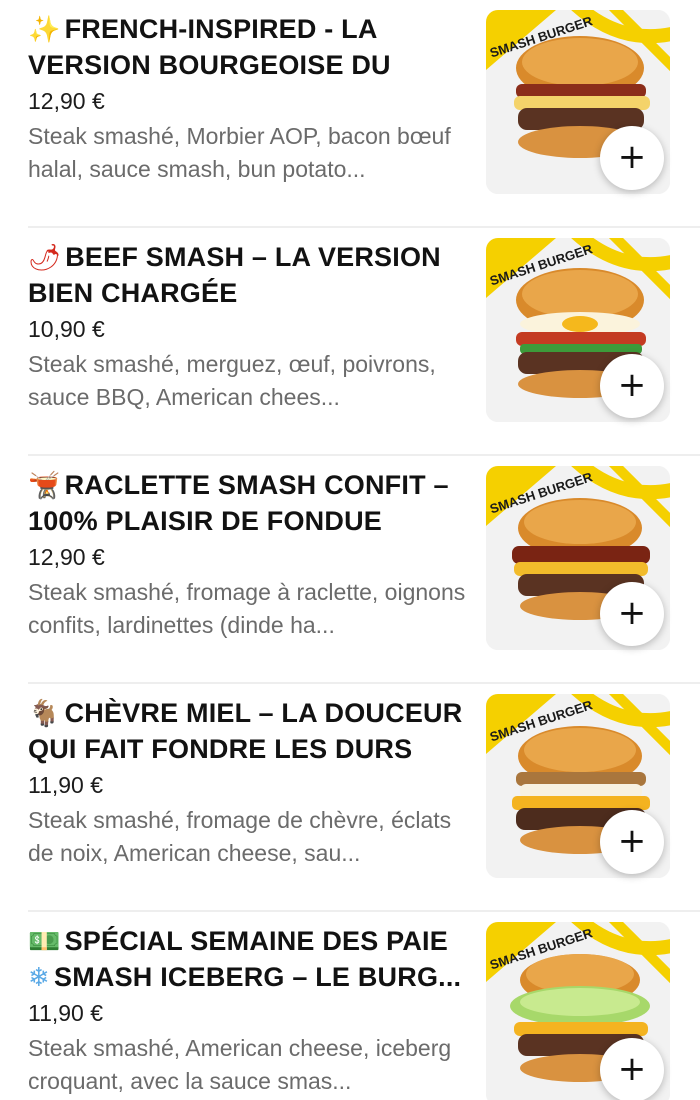  I want to click on goat-icon: 🐐, so click(44, 714).